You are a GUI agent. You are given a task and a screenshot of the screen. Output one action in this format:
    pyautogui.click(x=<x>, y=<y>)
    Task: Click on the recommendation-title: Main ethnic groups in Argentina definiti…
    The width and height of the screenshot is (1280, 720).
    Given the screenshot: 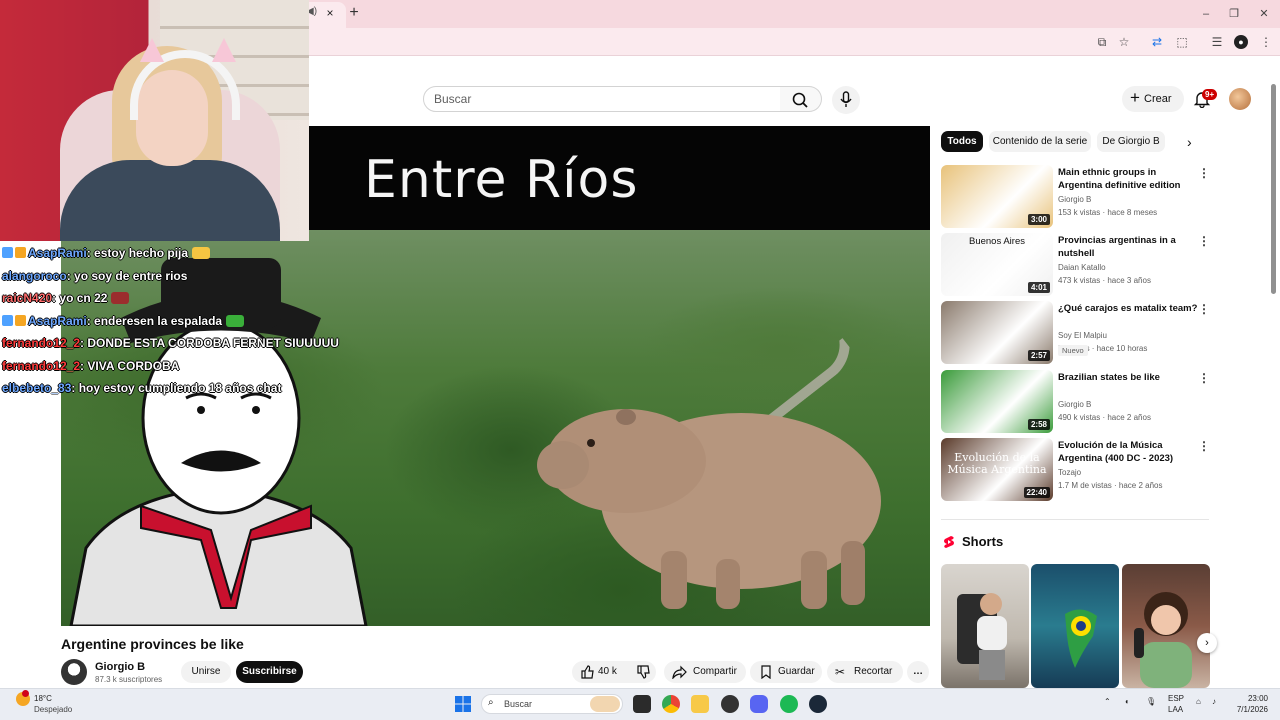 What is the action you would take?
    pyautogui.click(x=1128, y=179)
    